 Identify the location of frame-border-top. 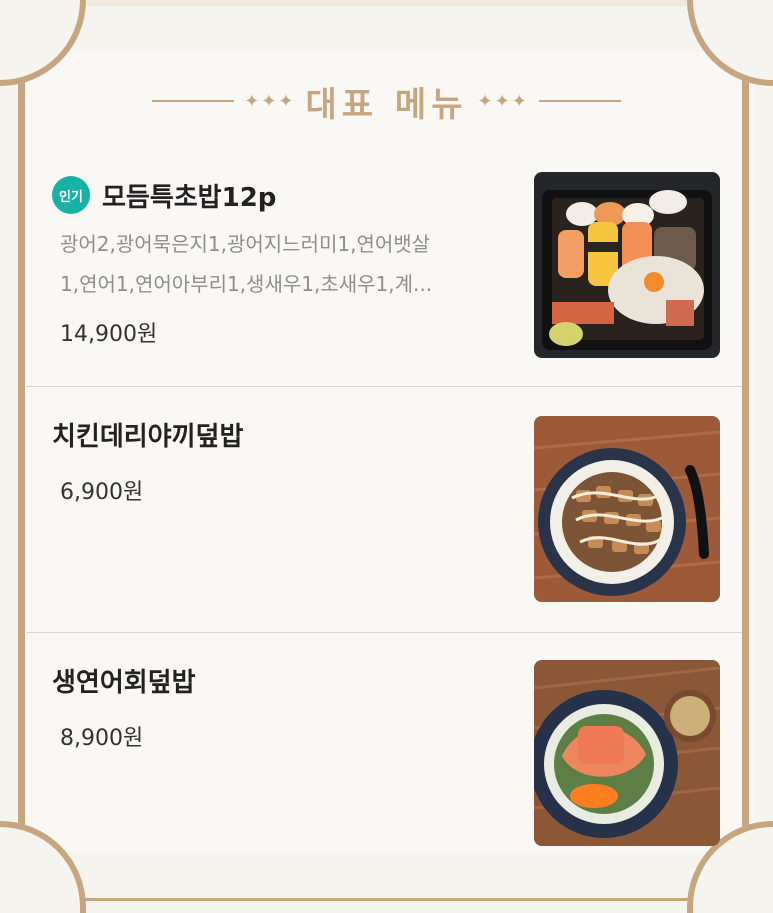
(386, 3).